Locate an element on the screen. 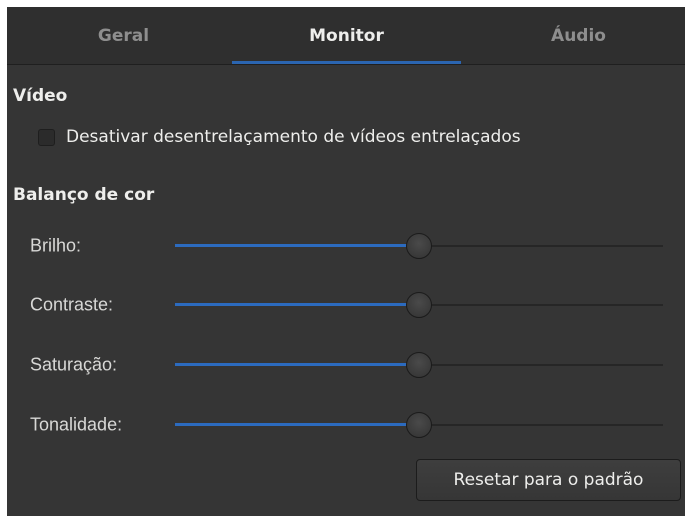 This screenshot has height=516, width=685. tab-geral: Geral is located at coordinates (123, 35).